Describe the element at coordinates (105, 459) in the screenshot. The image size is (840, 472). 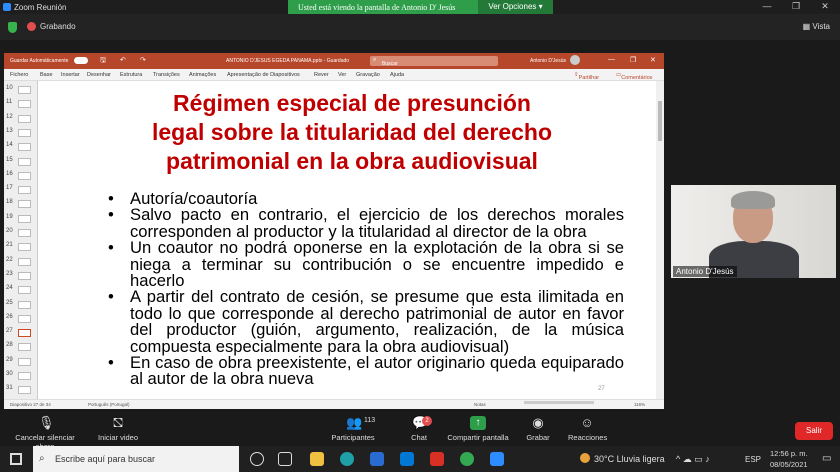
I see `taskbar-search-placeholder: Escribe aquí para buscar` at that location.